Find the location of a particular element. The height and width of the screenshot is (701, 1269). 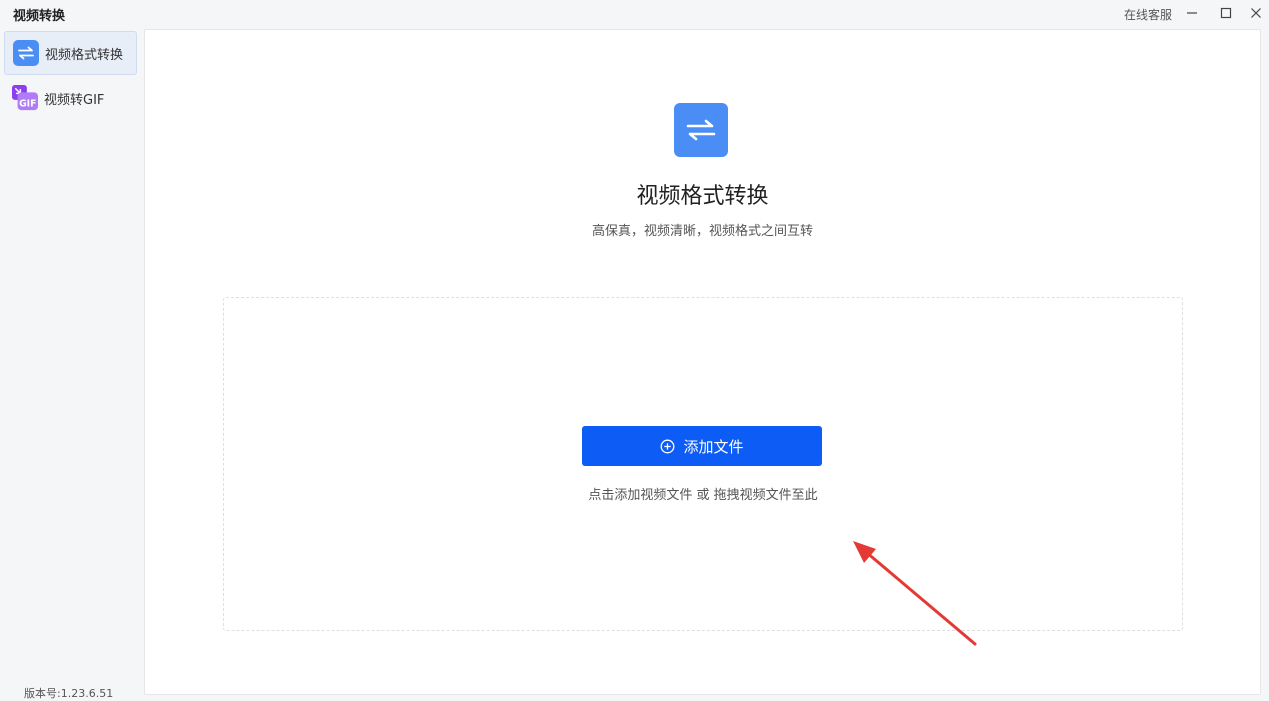

gif-icon-text: GIF is located at coordinates (27, 103).